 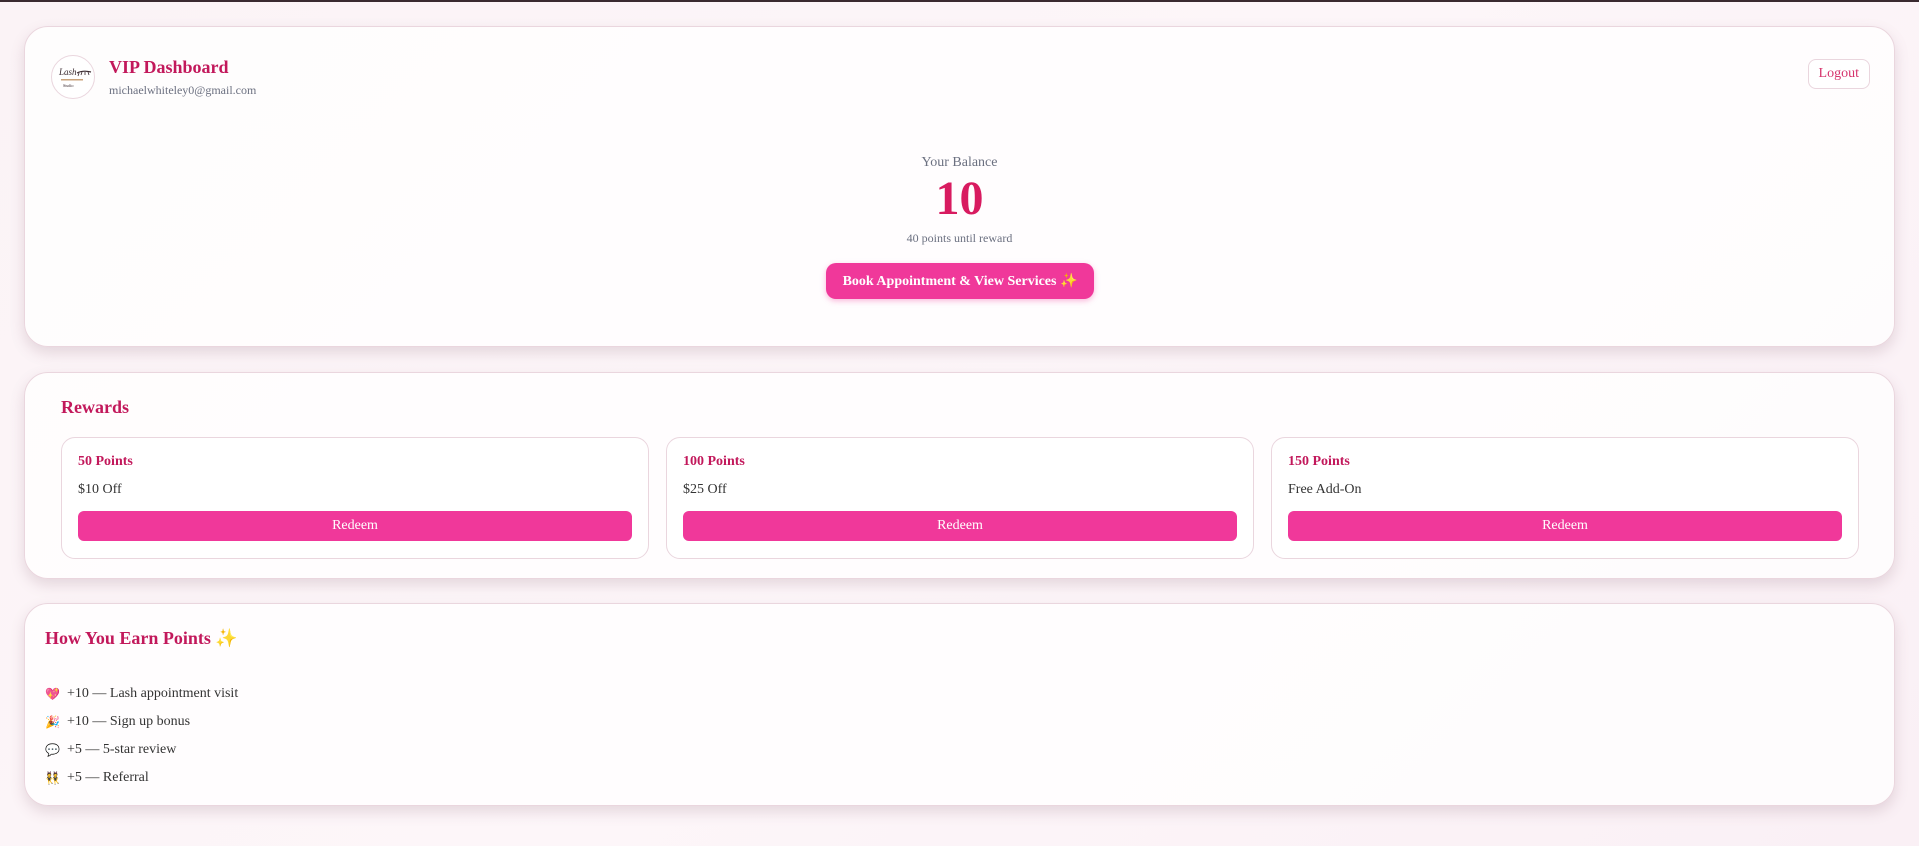 What do you see at coordinates (52, 749) in the screenshot?
I see `speech-bubble-icon: 💬` at bounding box center [52, 749].